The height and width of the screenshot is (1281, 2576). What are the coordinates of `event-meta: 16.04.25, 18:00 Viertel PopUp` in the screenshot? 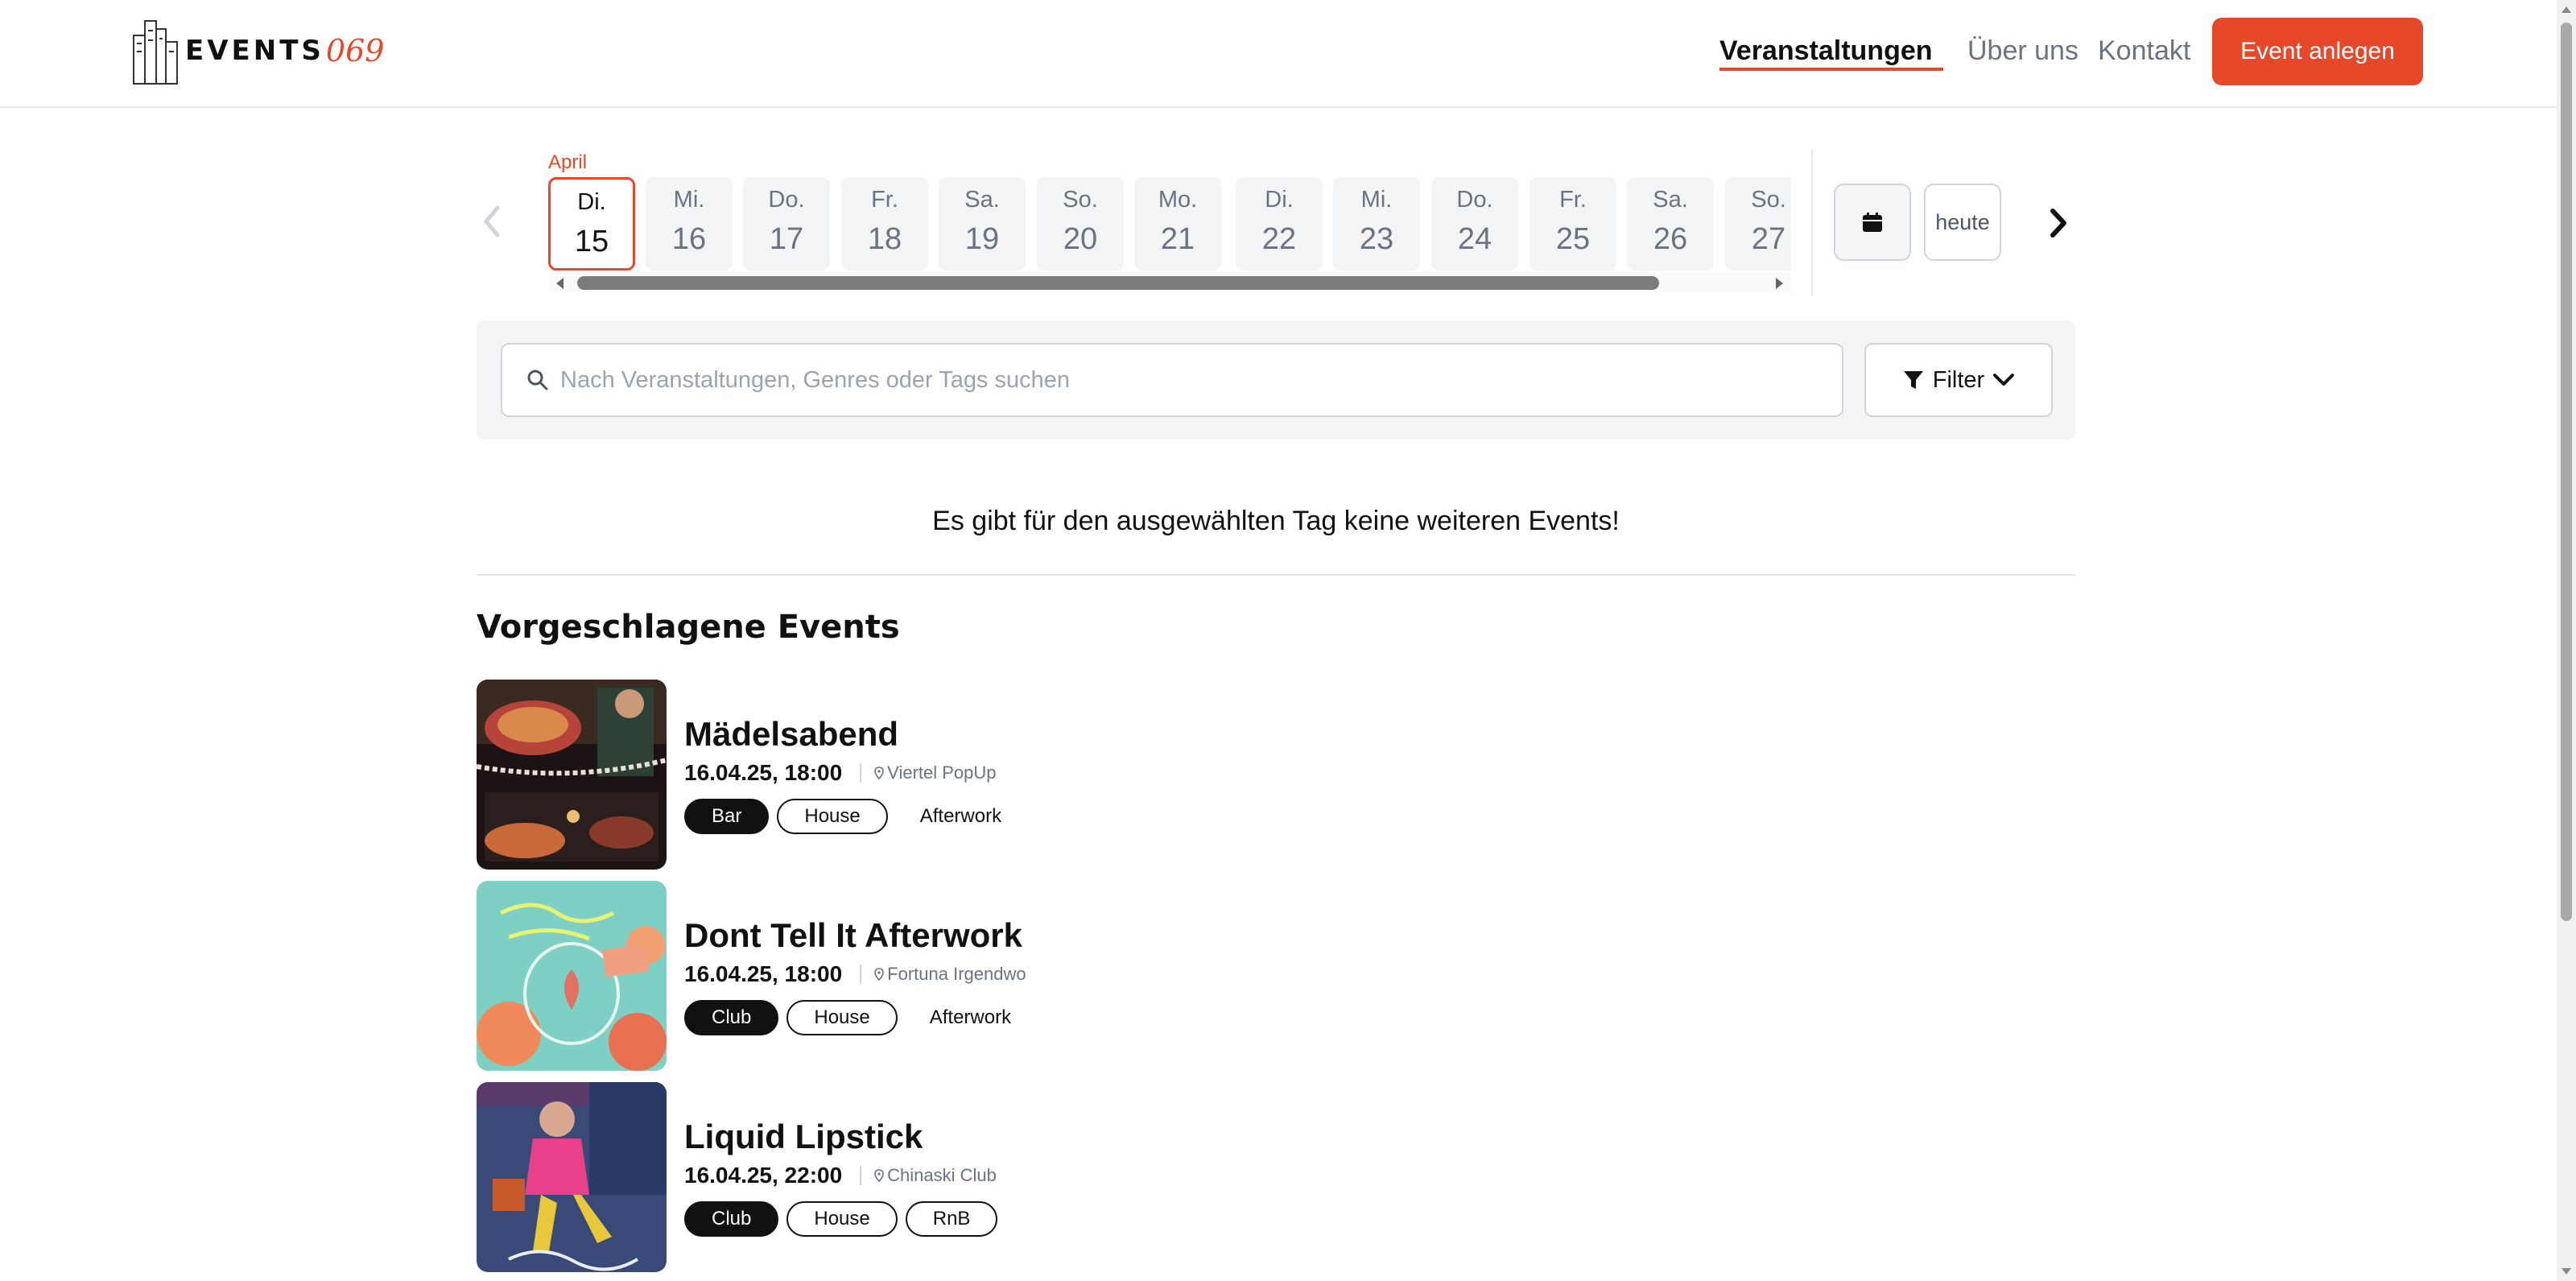 It's located at (841, 773).